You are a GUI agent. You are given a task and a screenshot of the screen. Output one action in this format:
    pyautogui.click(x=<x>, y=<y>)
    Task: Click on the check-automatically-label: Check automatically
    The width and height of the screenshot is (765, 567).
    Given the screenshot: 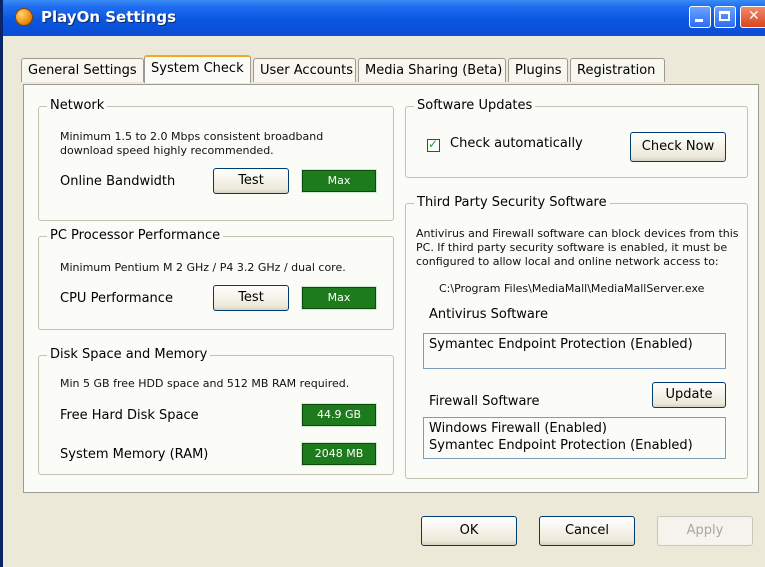 What is the action you would take?
    pyautogui.click(x=516, y=143)
    